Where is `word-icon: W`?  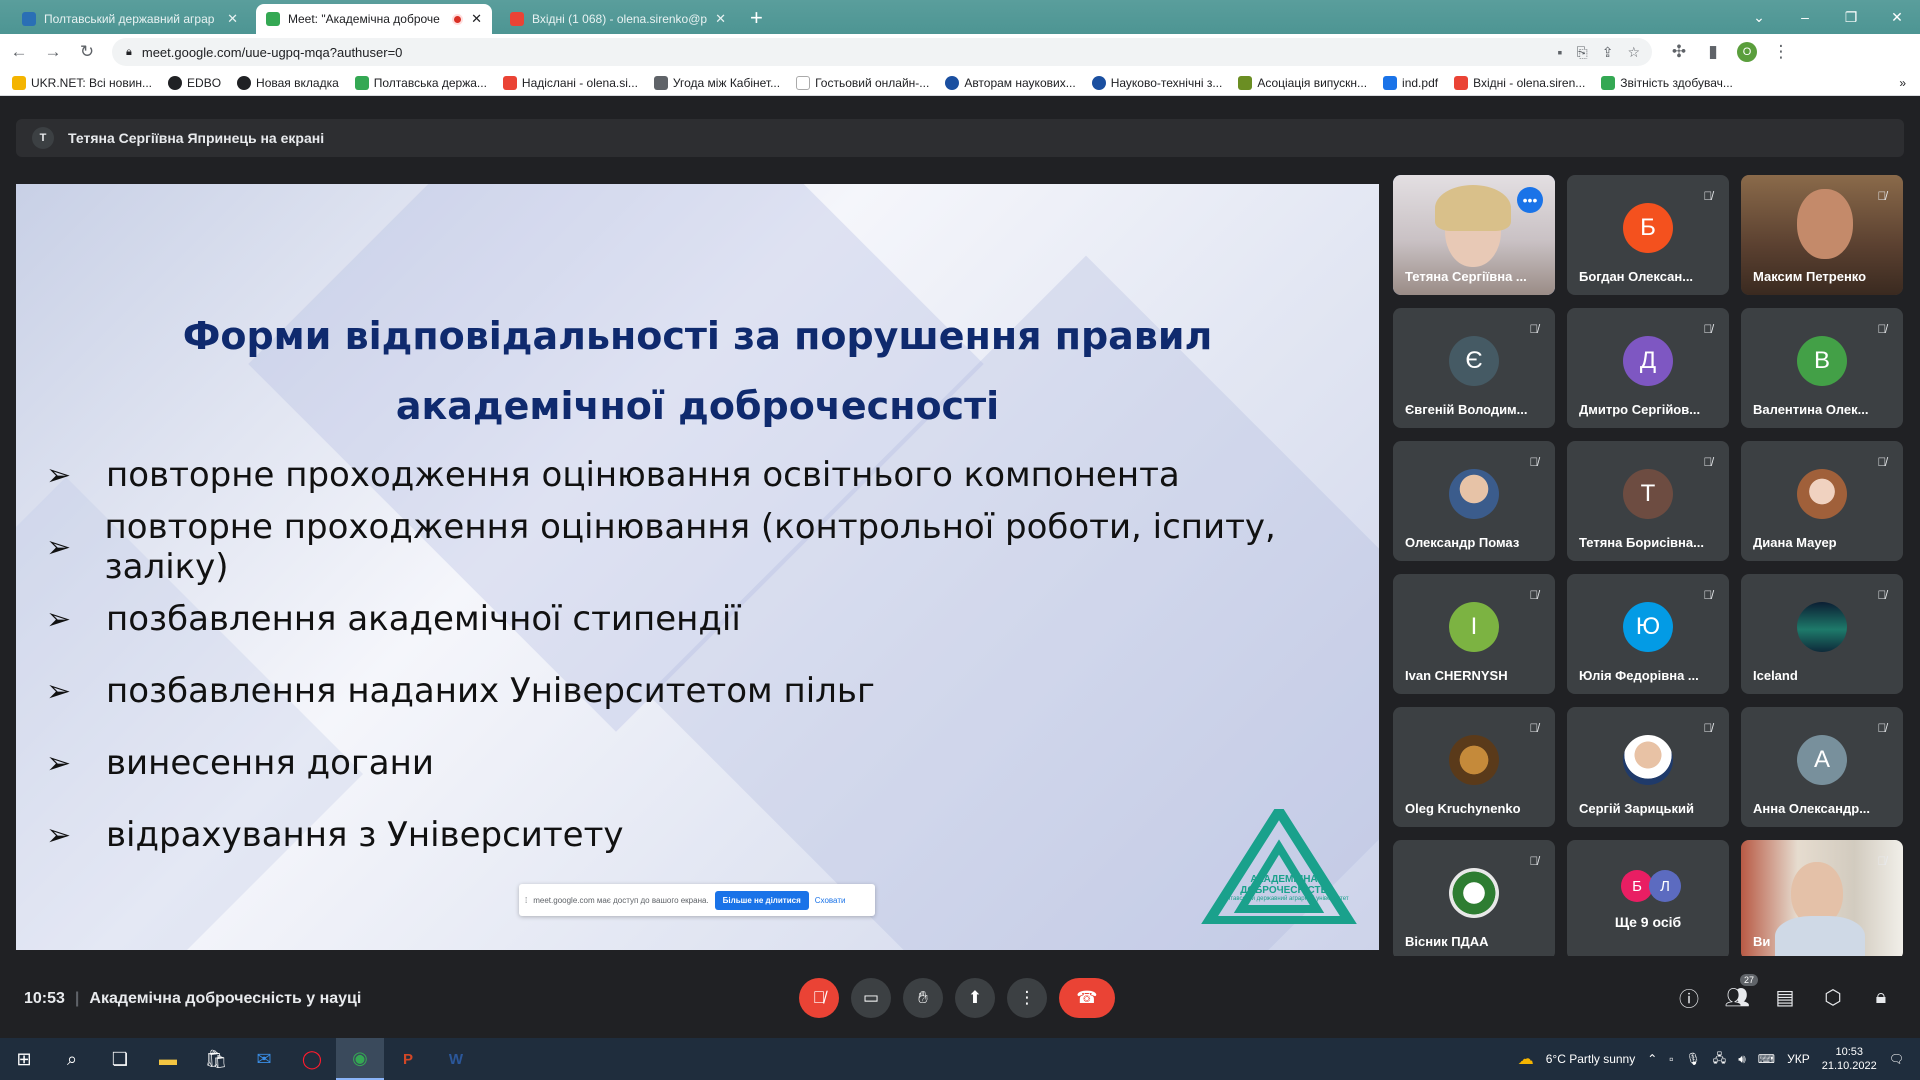
word-icon: W is located at coordinates (456, 1059).